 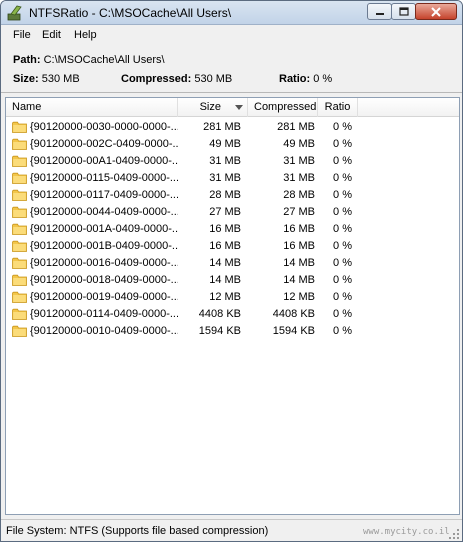 I want to click on row-compressed: 281 MB, so click(x=296, y=127).